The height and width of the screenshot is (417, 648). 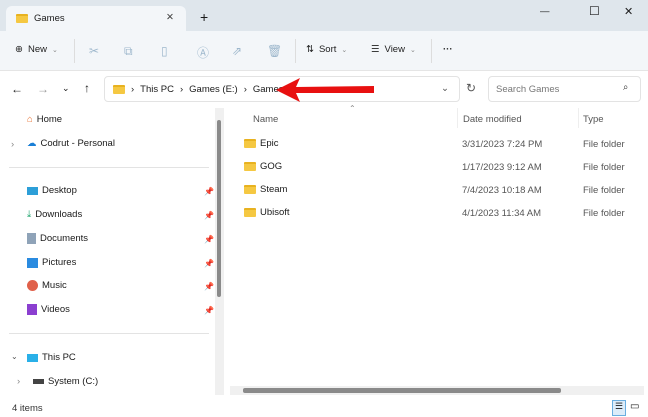 I want to click on sort-button: ⇅ Sort ⌄, so click(x=326, y=49).